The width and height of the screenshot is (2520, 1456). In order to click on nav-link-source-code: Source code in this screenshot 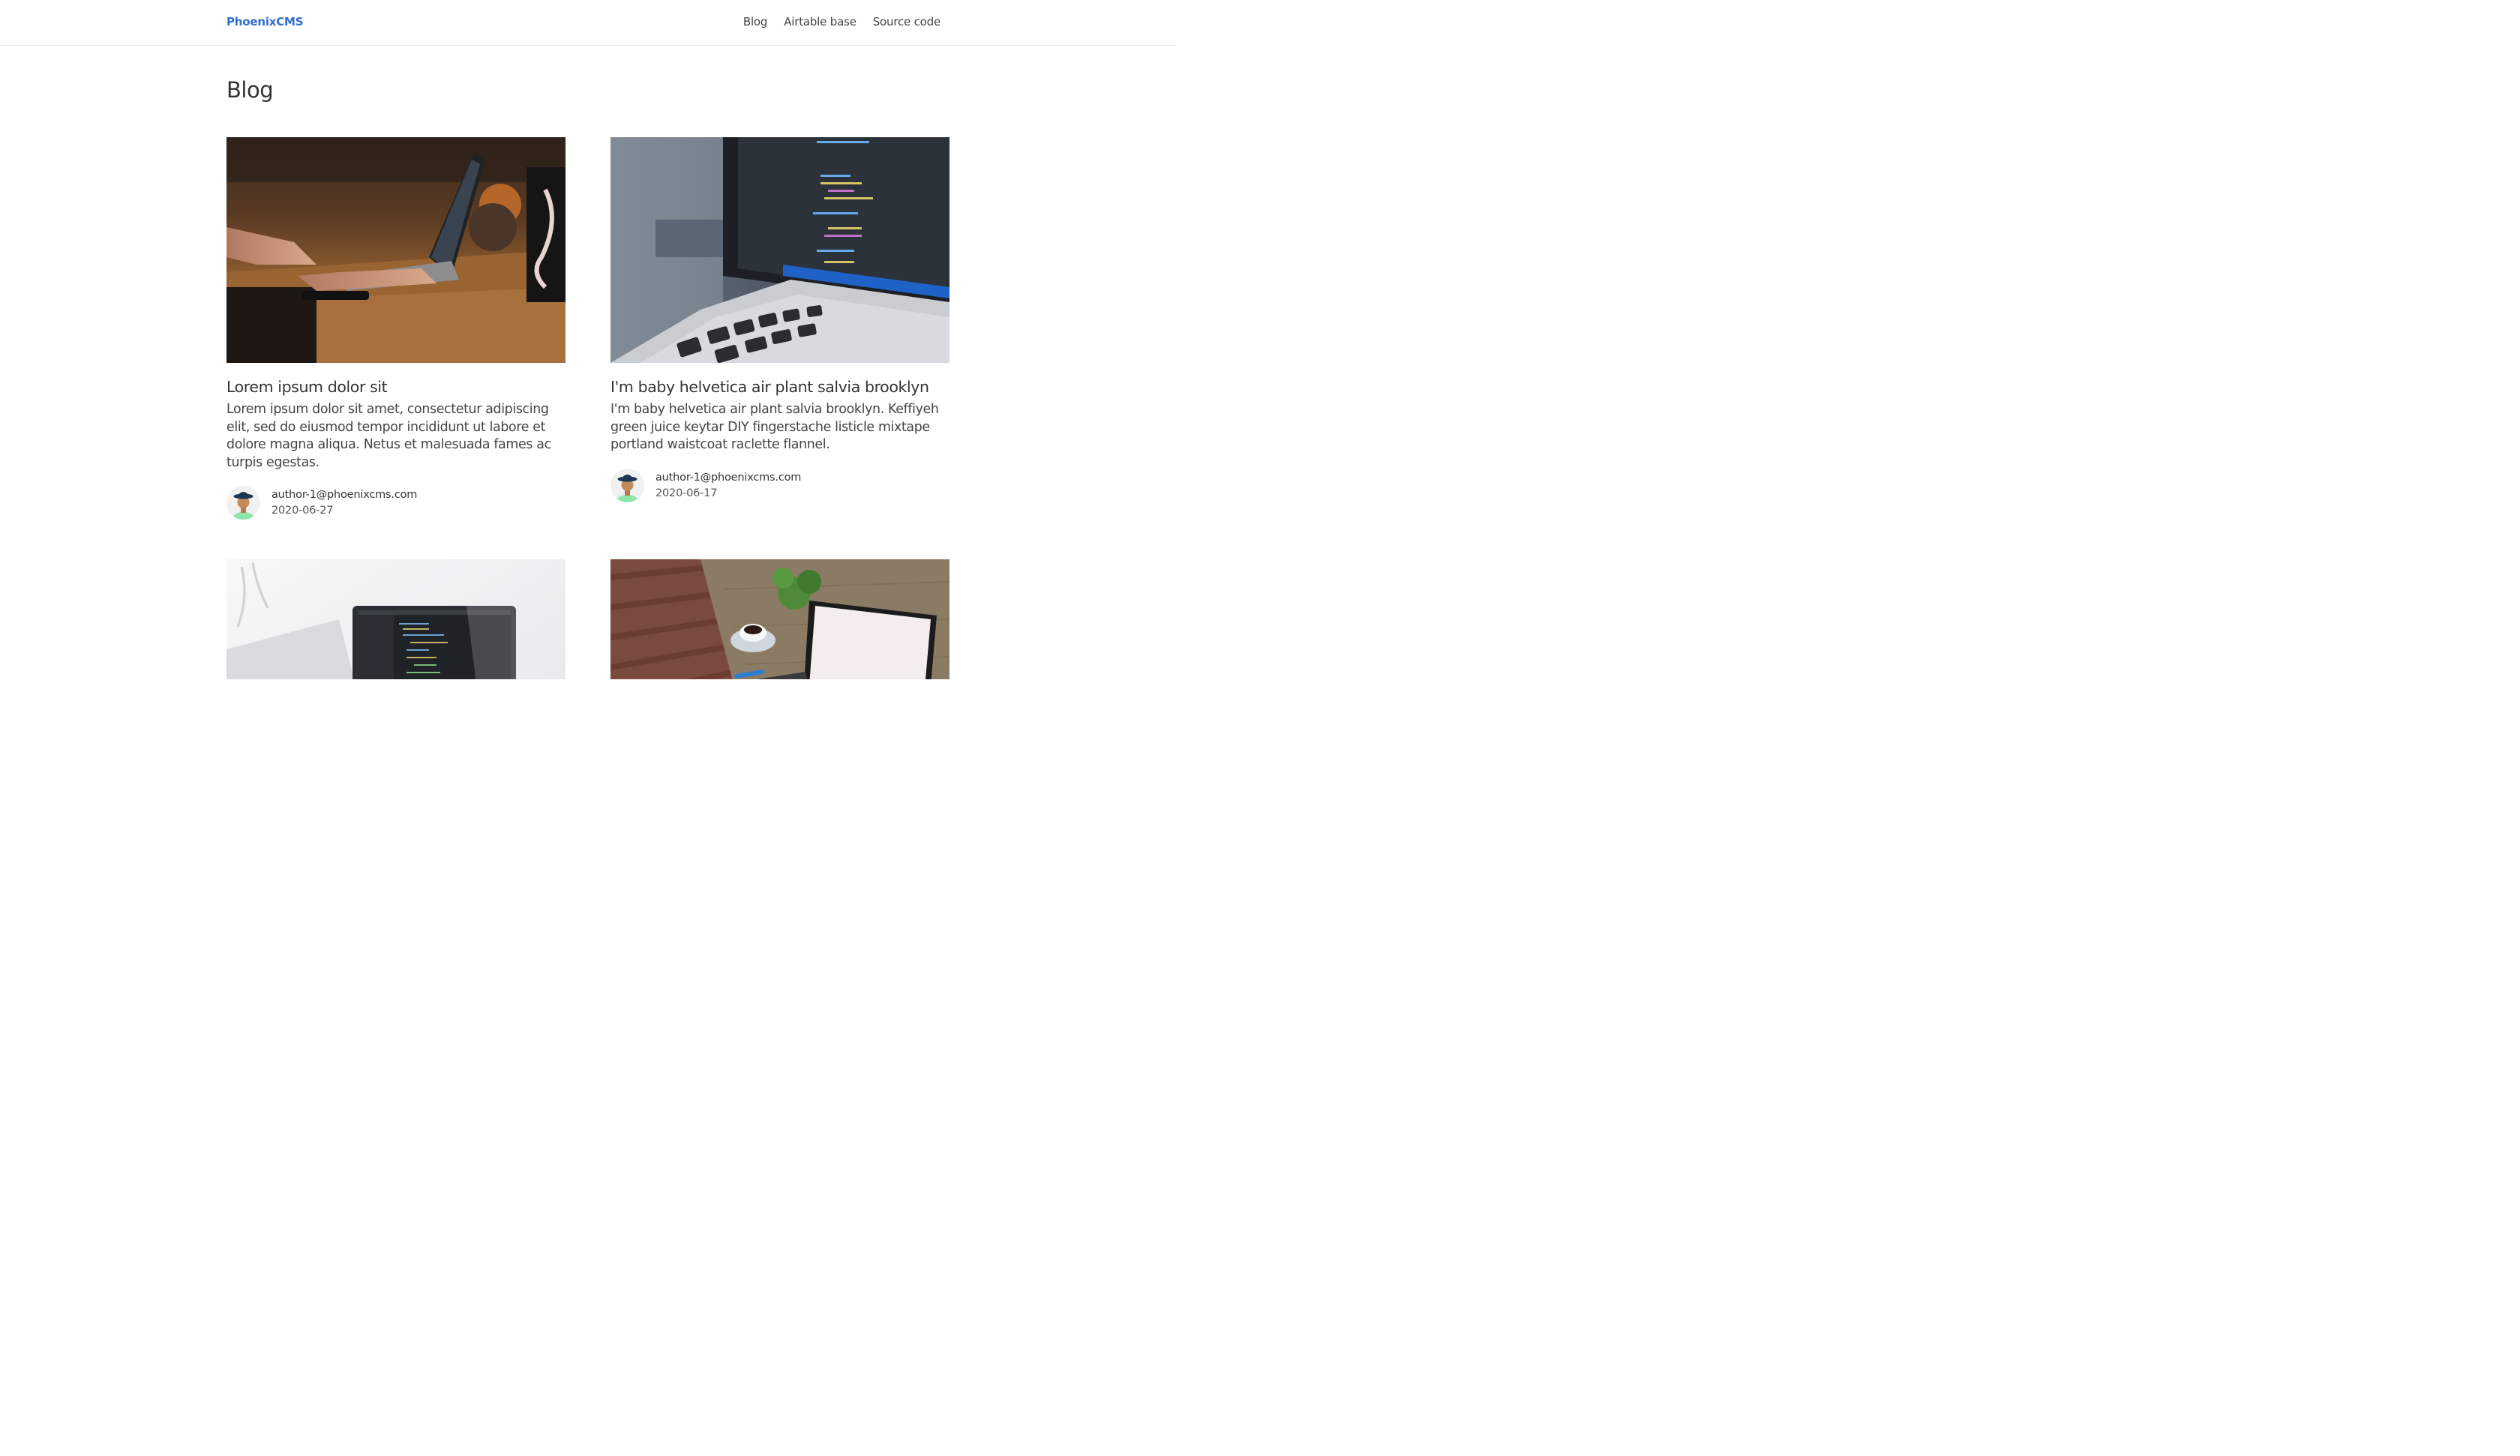, I will do `click(906, 21)`.